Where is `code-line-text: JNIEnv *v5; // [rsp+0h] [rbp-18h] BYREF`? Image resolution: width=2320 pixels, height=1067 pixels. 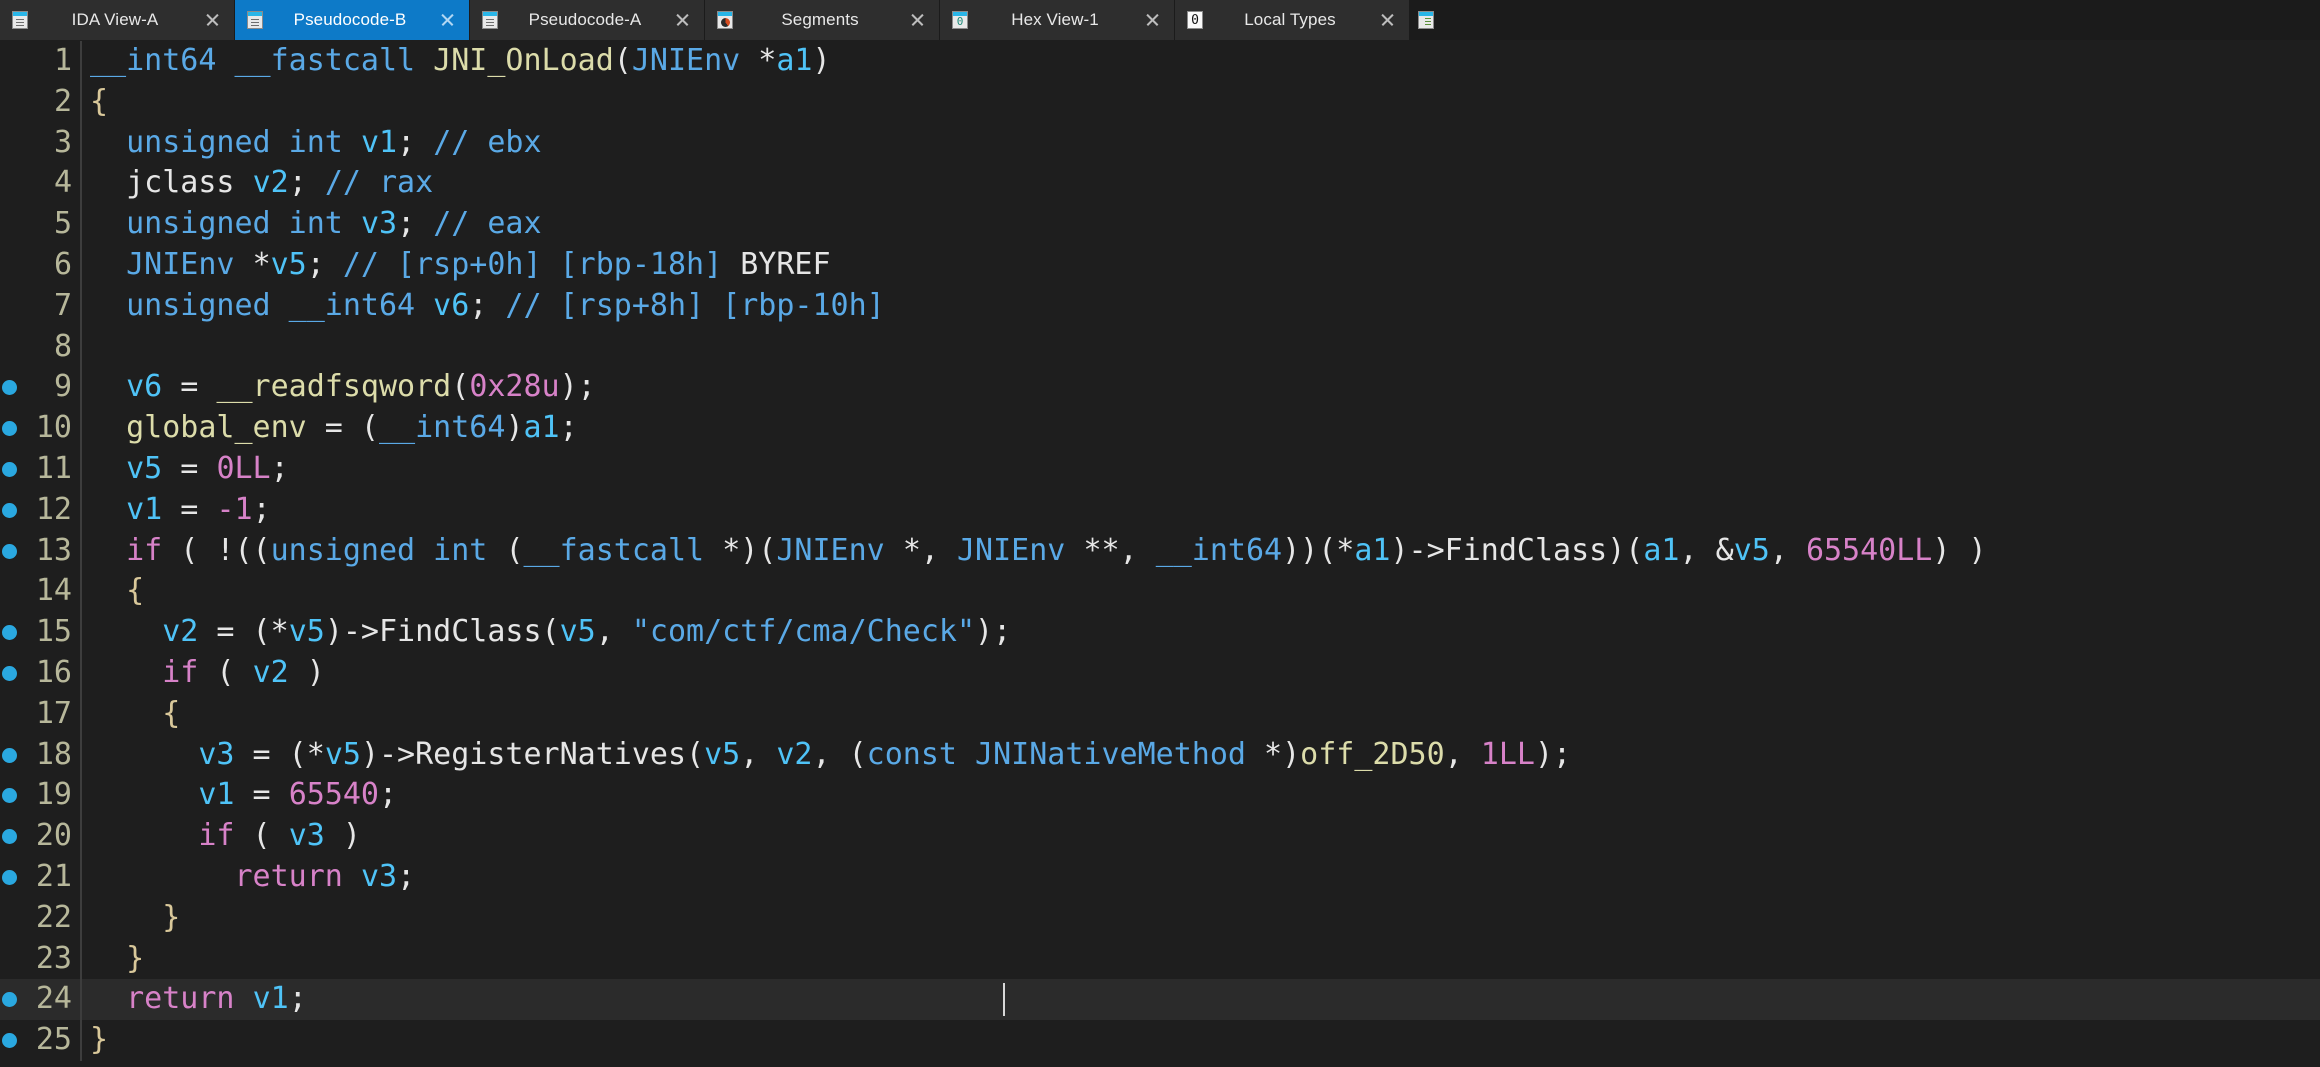
code-line-text: JNIEnv *v5; // [rsp+0h] [rbp-18h] BYREF is located at coordinates (460, 265).